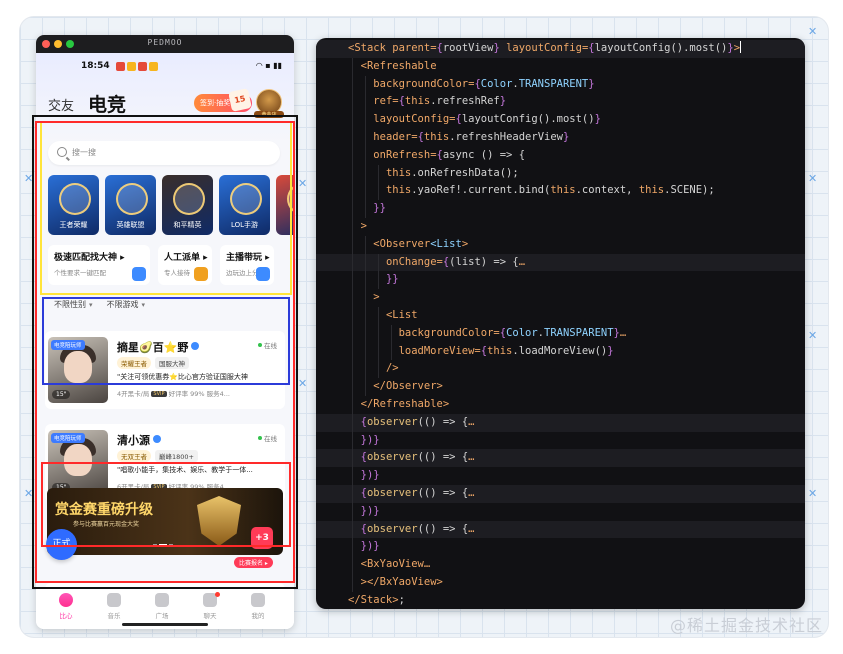  I want to click on code-line: onRefresh={async () => {, so click(560, 155).